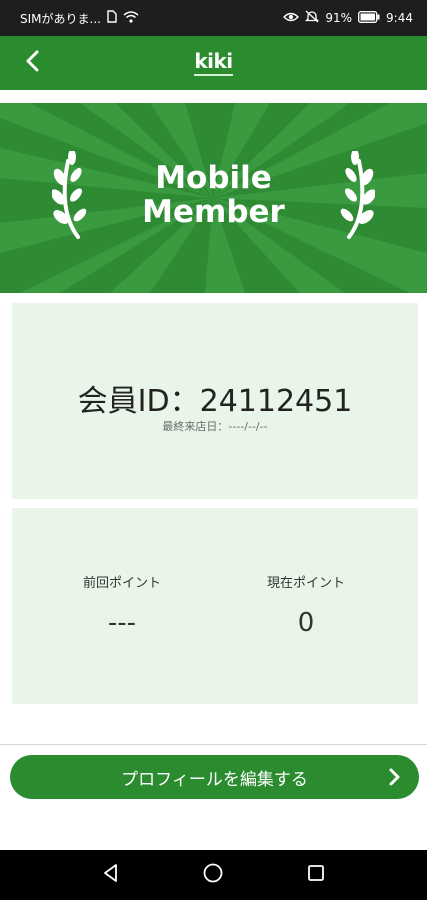 This screenshot has width=427, height=900. I want to click on back-arrow-icon, so click(32, 63).